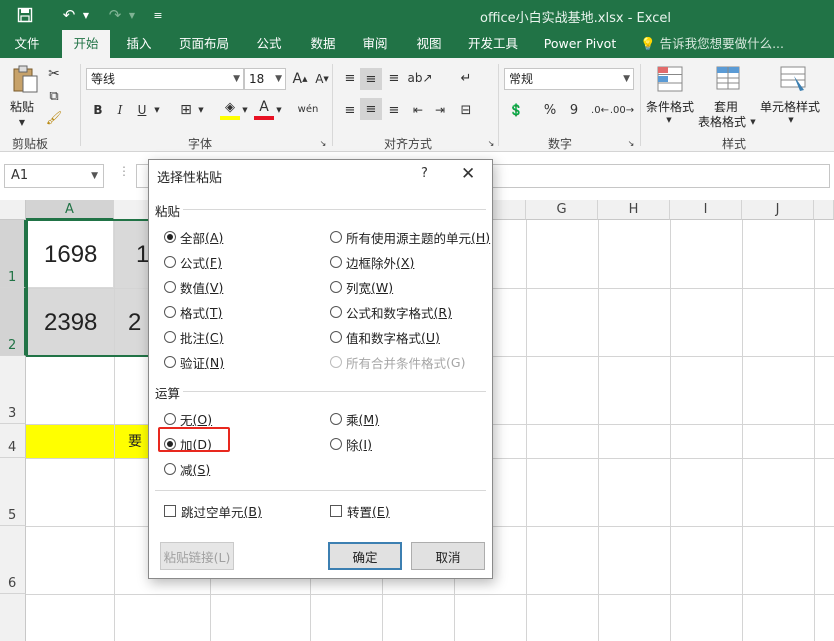  Describe the element at coordinates (424, 173) in the screenshot. I see `help-icon: ?` at that location.